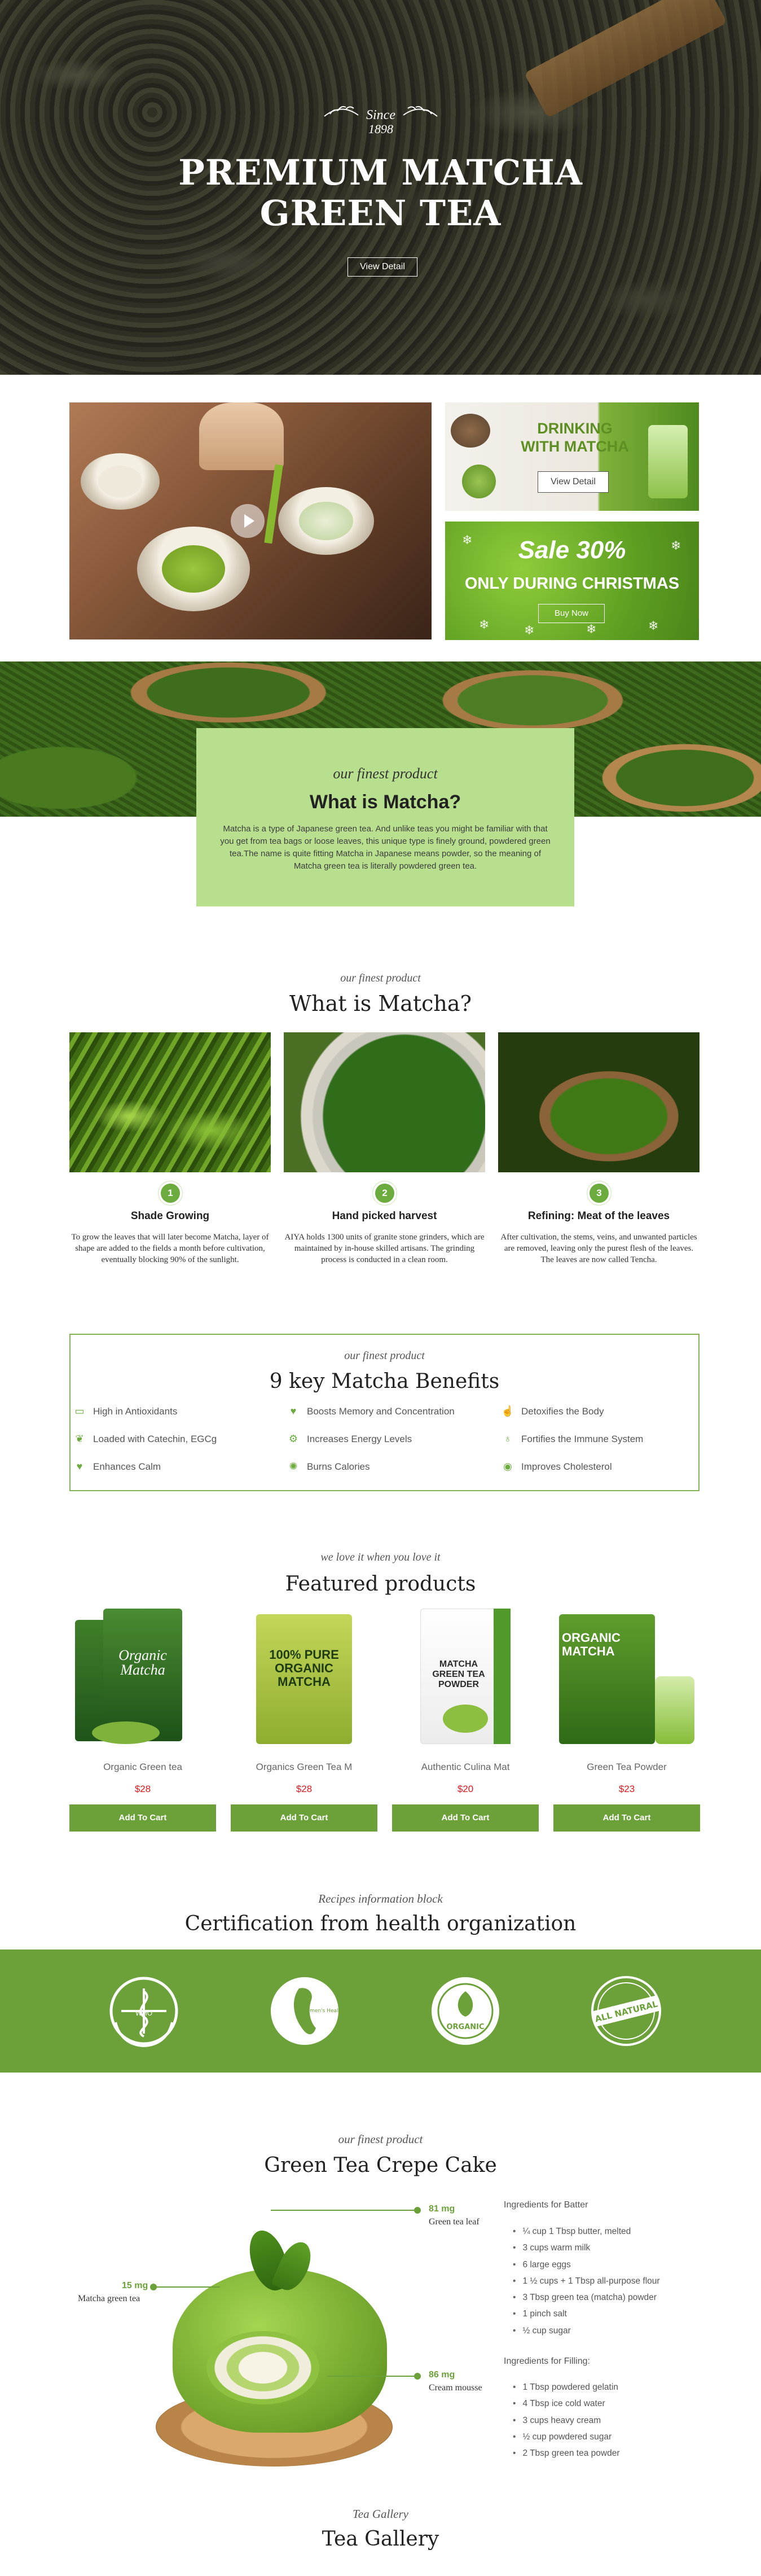  What do you see at coordinates (442, 2209) in the screenshot?
I see `callout-value: 81 mg` at bounding box center [442, 2209].